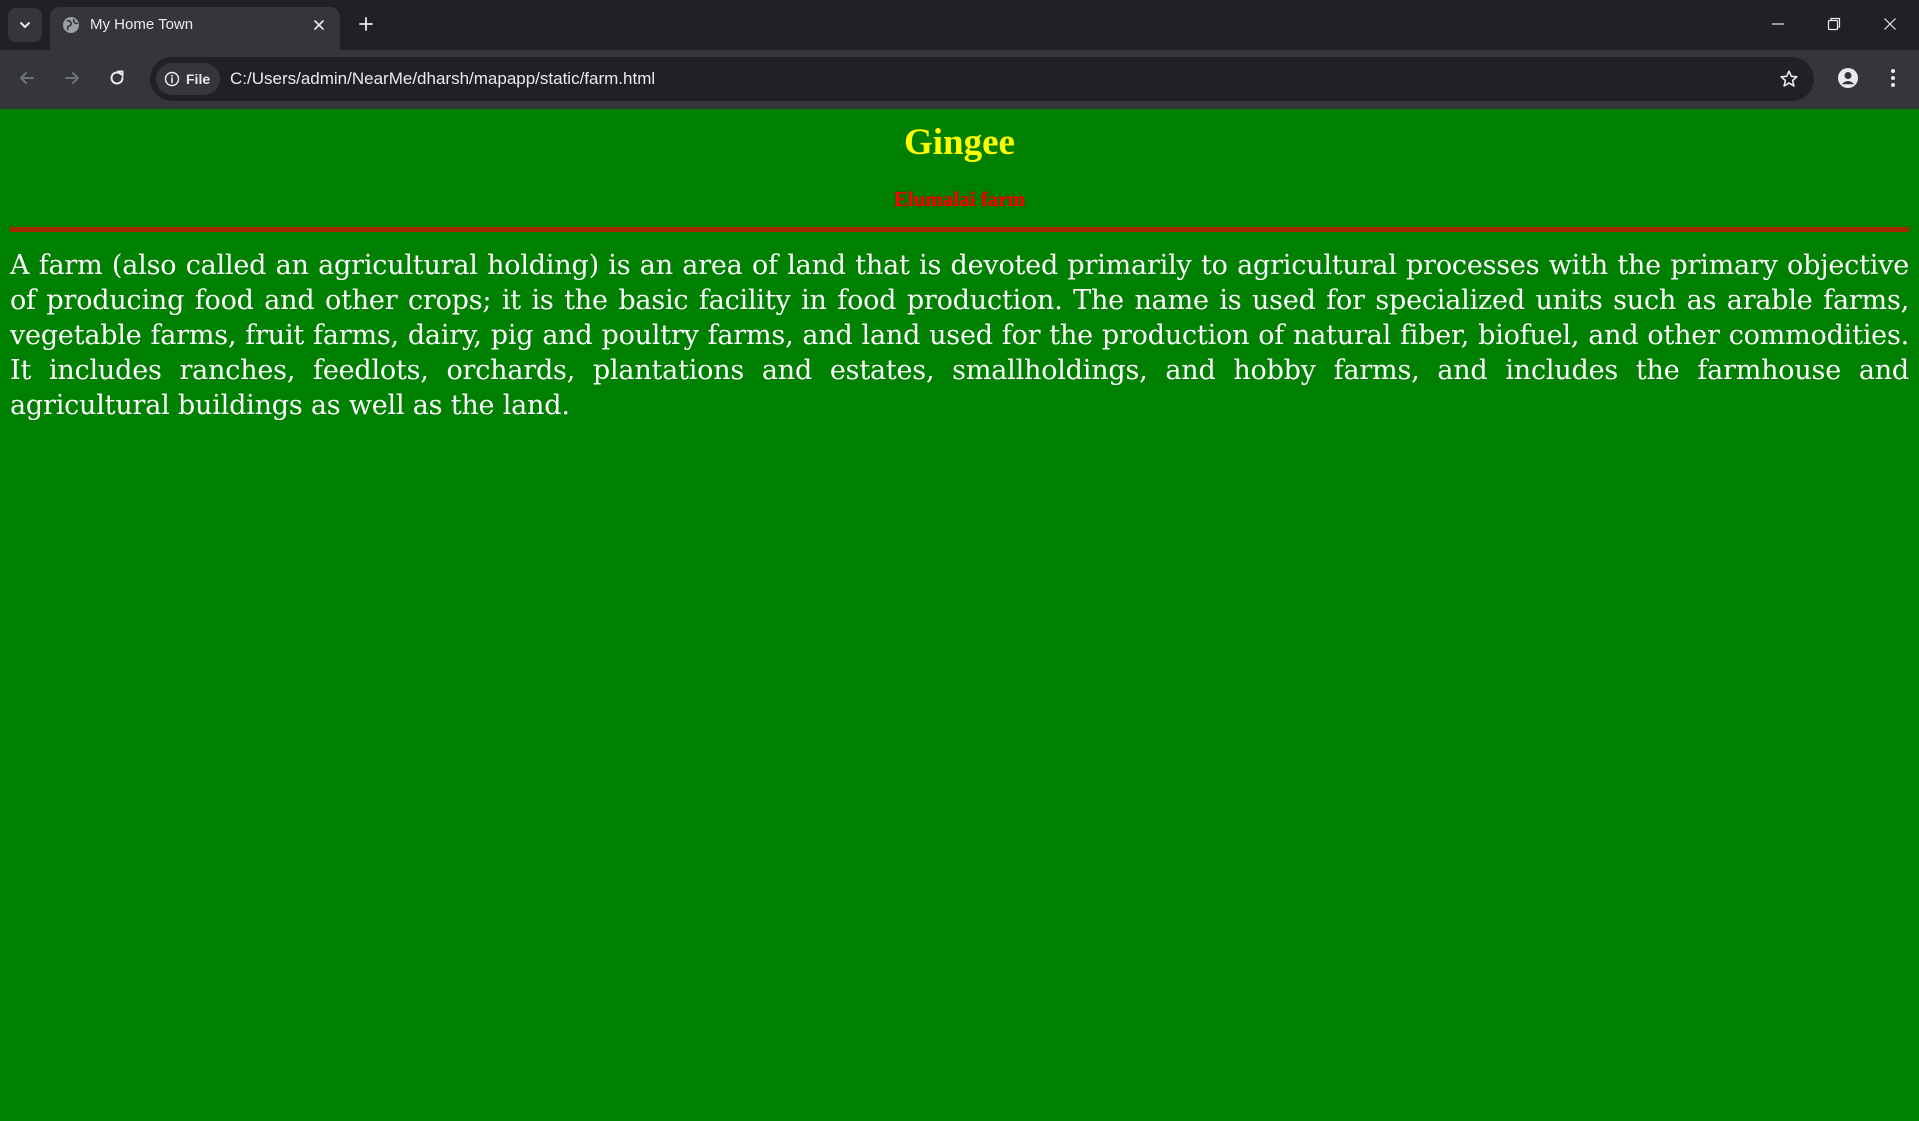 The width and height of the screenshot is (1919, 1121). I want to click on person-icon, so click(1848, 78).